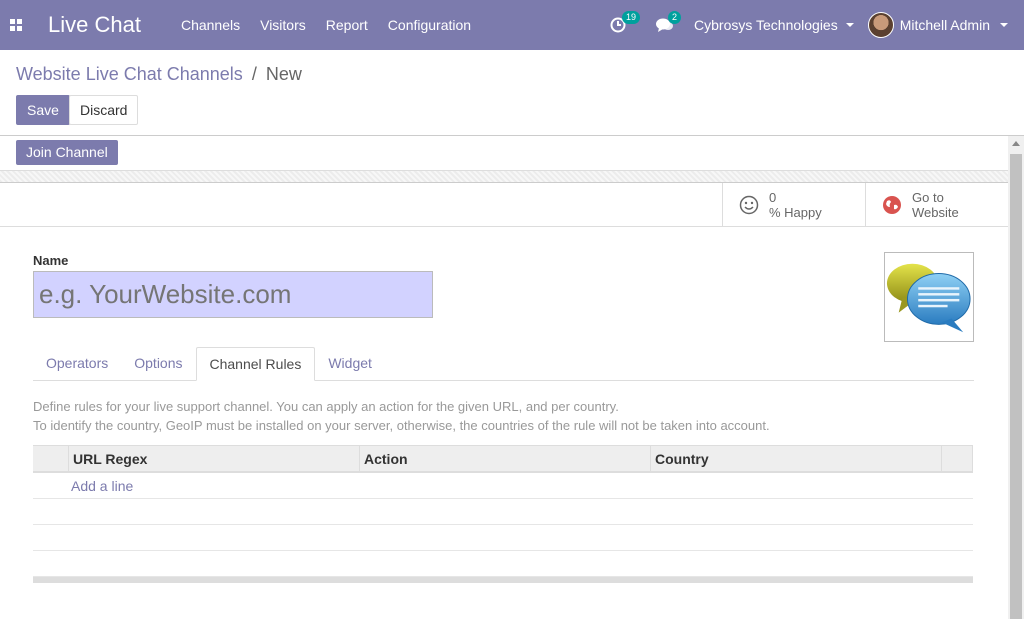 The width and height of the screenshot is (1024, 619). I want to click on tab-operators: Operators, so click(77, 363).